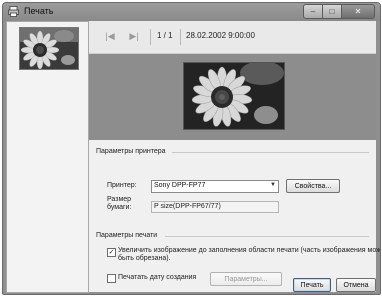 The height and width of the screenshot is (296, 382). I want to click on print-button-label: Печать, so click(312, 285).